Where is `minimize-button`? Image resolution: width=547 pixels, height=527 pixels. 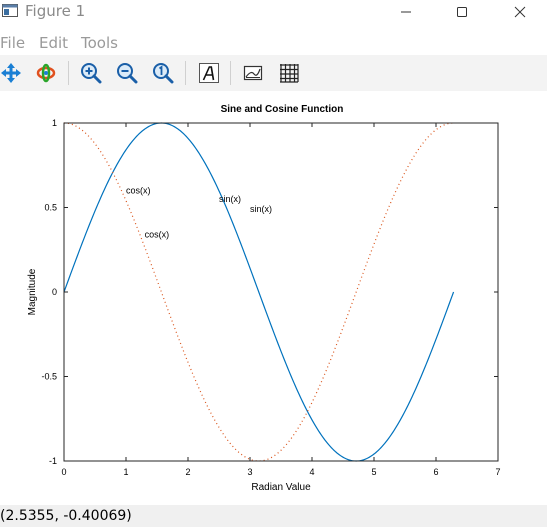
minimize-button is located at coordinates (406, 12).